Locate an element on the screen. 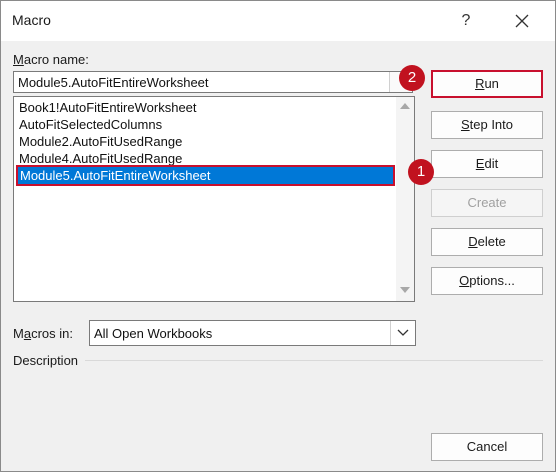  dropdown-arrow-icon is located at coordinates (403, 332).